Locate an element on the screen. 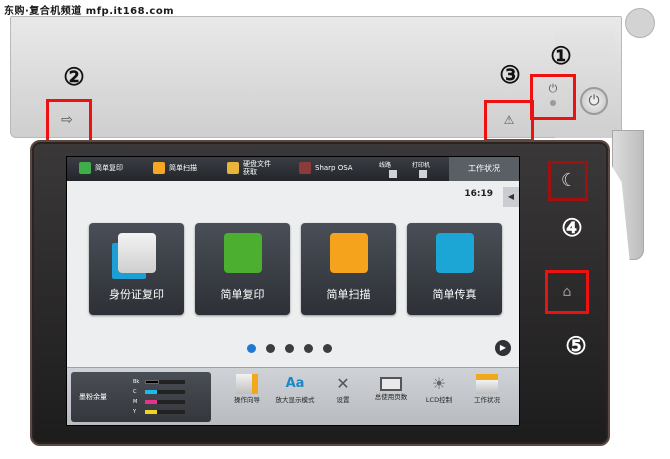 This screenshot has height=459, width=670. next-page-button: ▶ is located at coordinates (503, 348).